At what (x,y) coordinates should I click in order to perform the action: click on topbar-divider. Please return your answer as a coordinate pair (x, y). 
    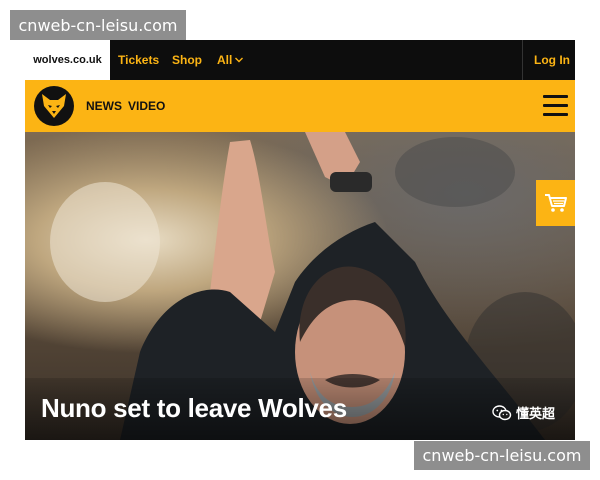
    Looking at the image, I should click on (522, 60).